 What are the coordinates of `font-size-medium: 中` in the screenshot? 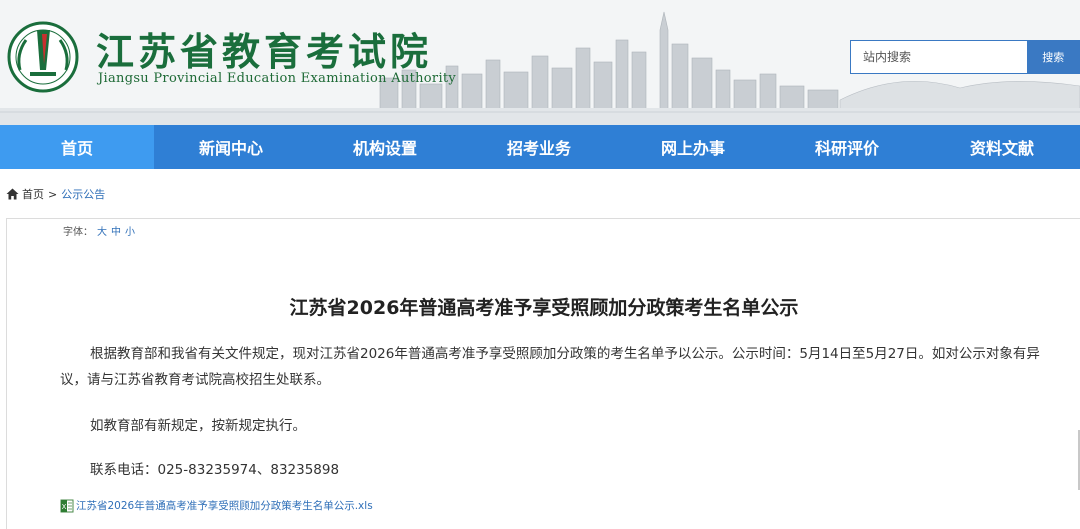 It's located at (116, 230).